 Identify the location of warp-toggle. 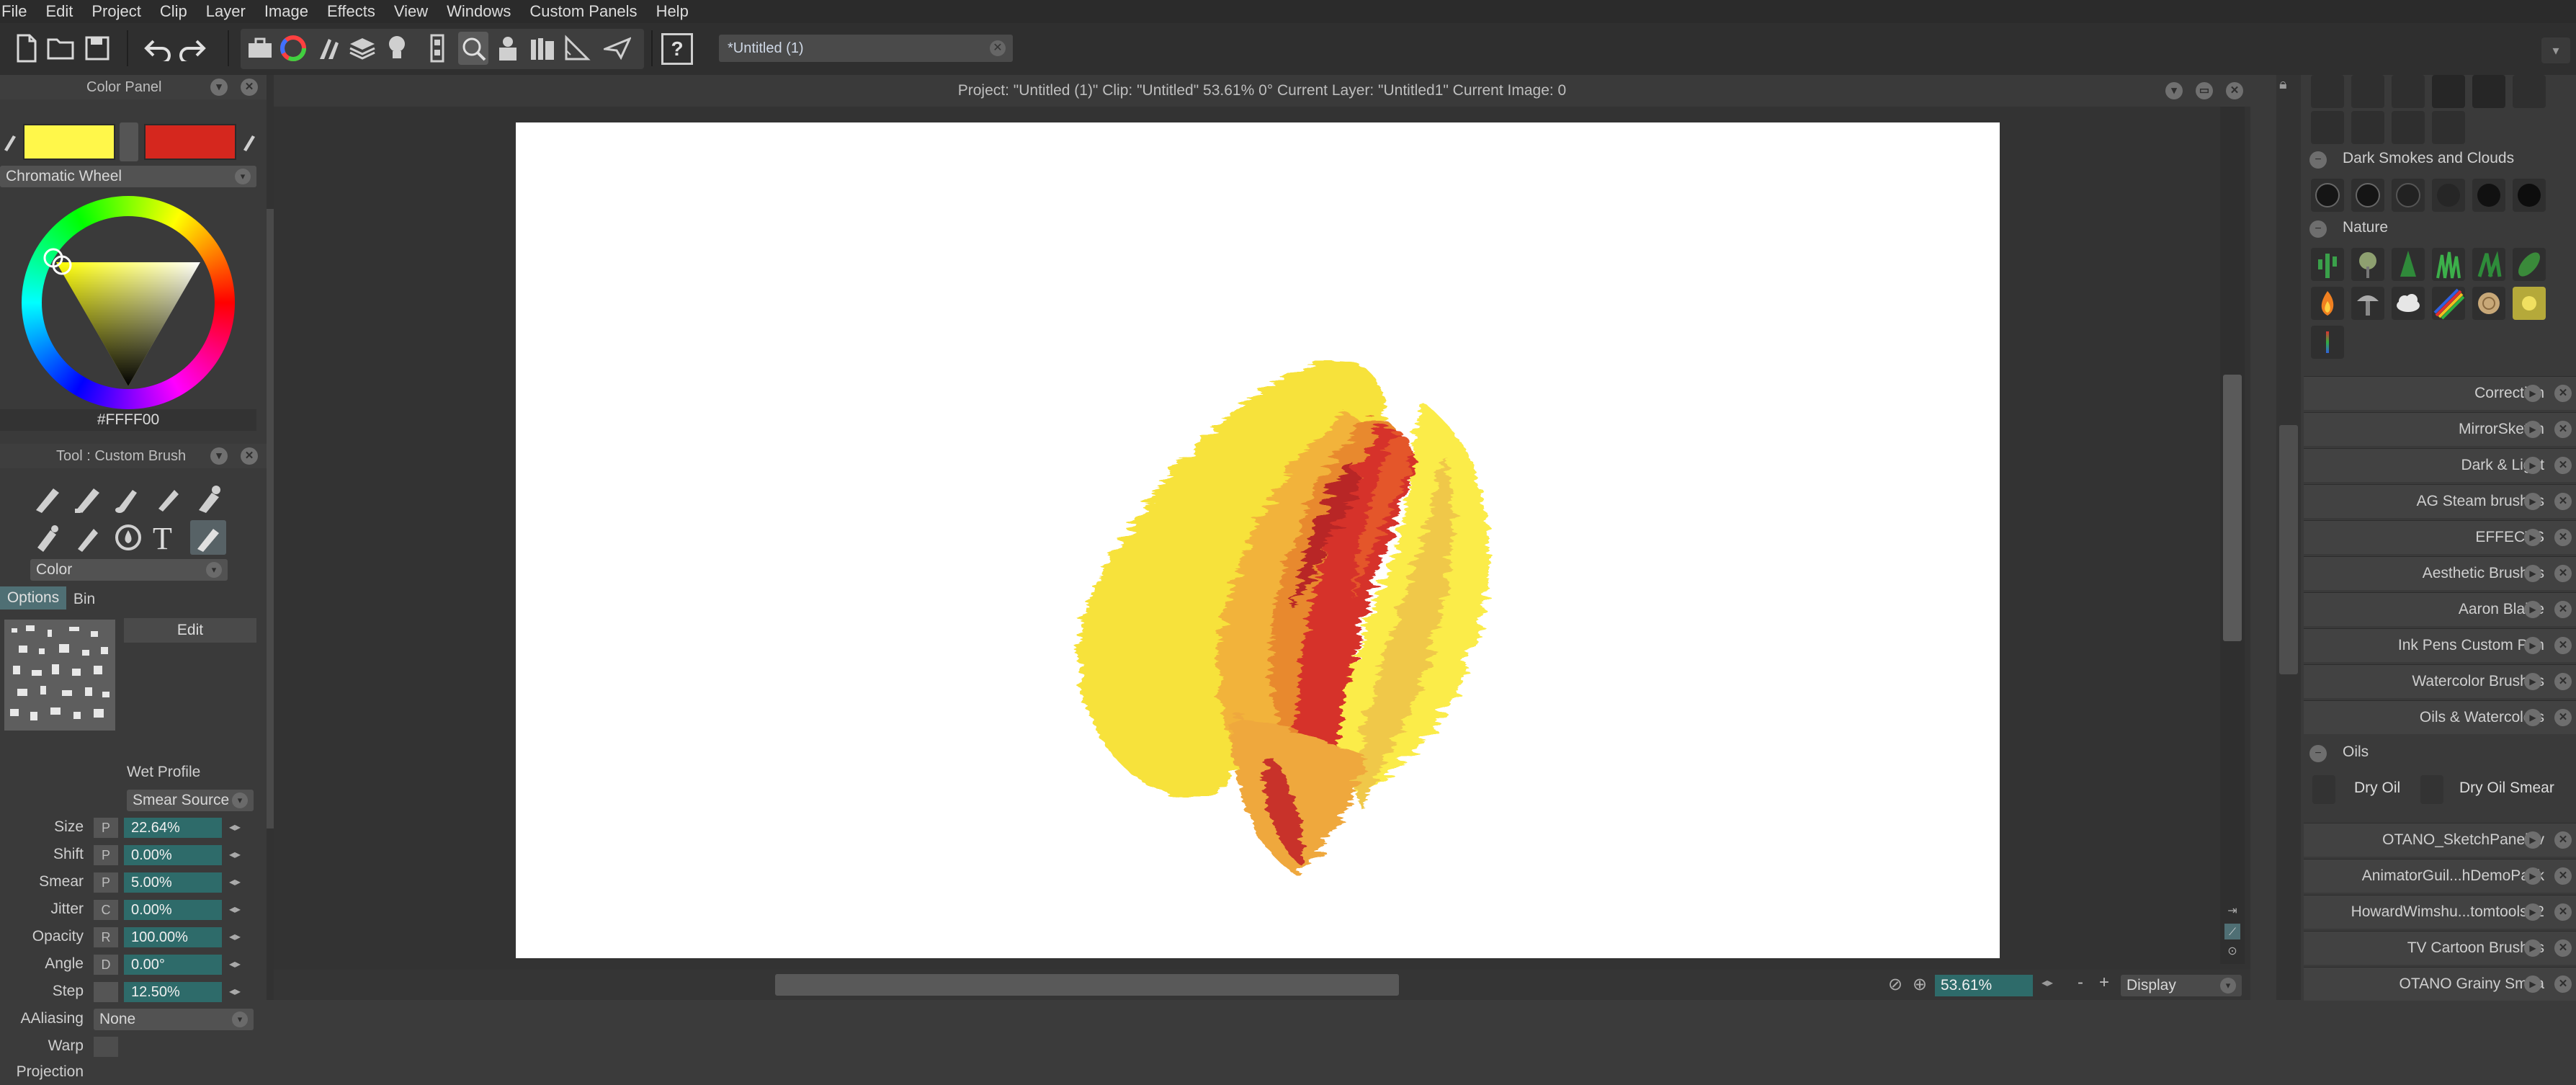
(106, 1047).